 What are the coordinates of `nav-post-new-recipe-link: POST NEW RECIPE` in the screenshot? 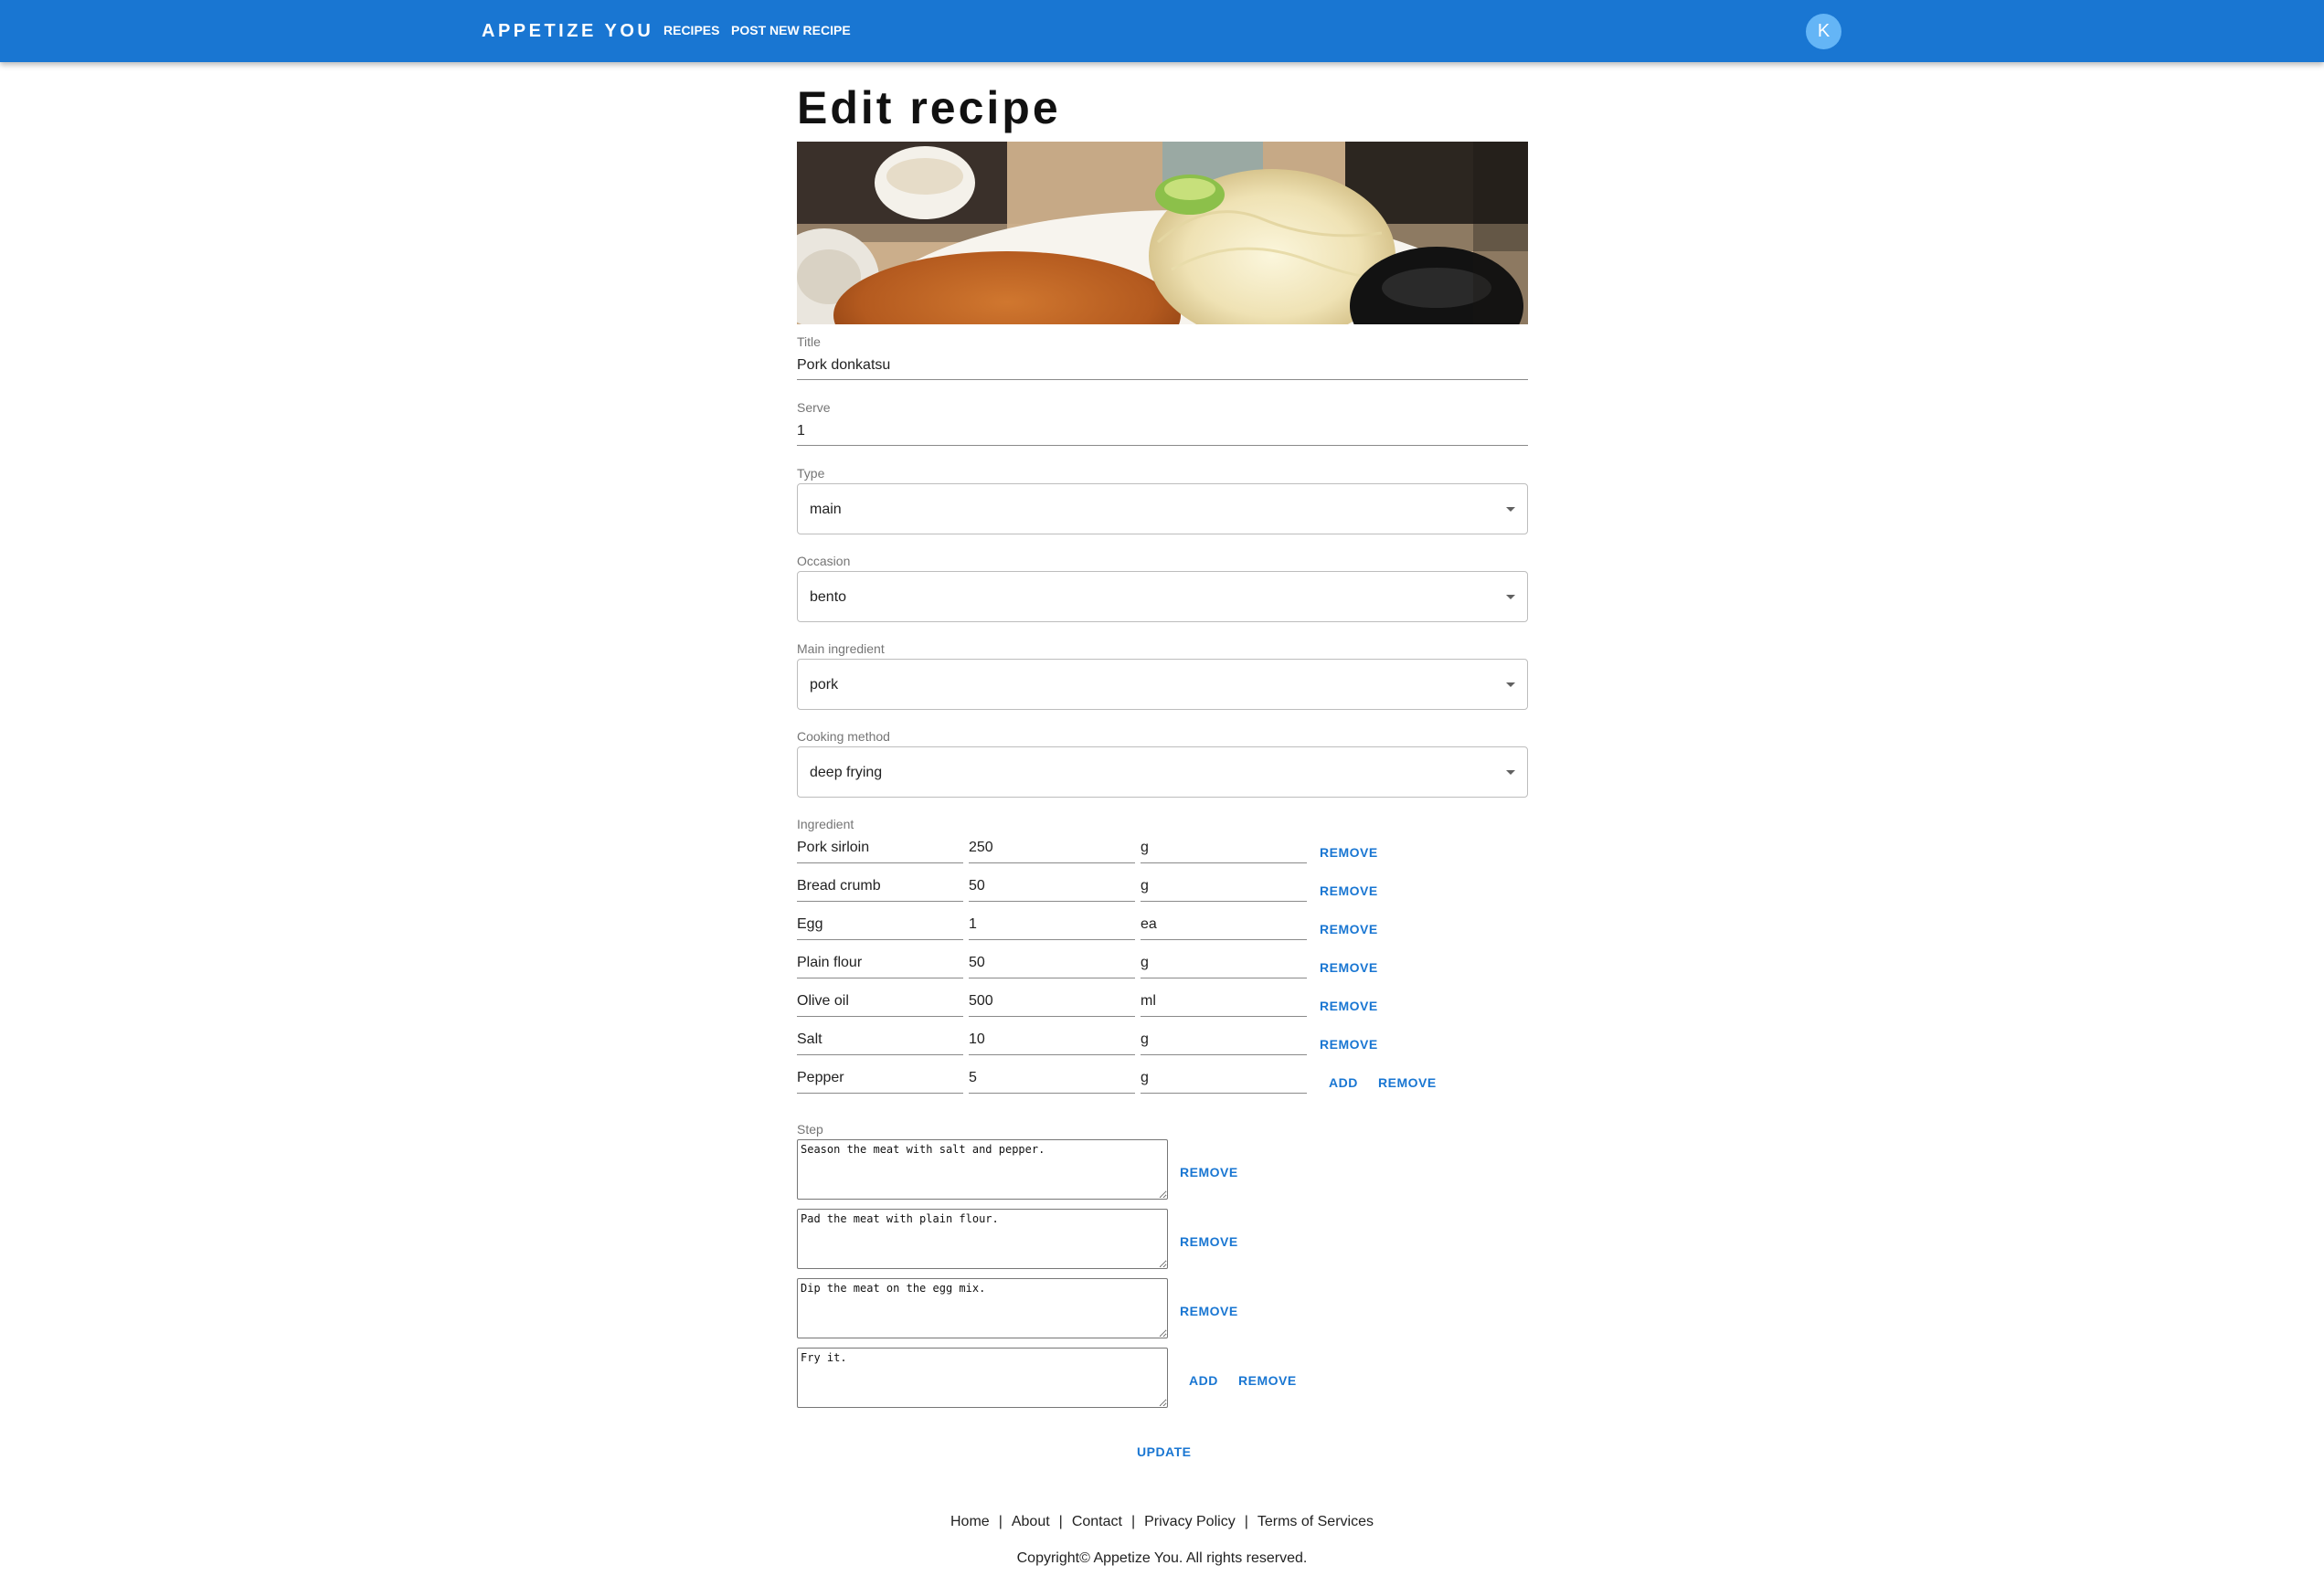 It's located at (791, 30).